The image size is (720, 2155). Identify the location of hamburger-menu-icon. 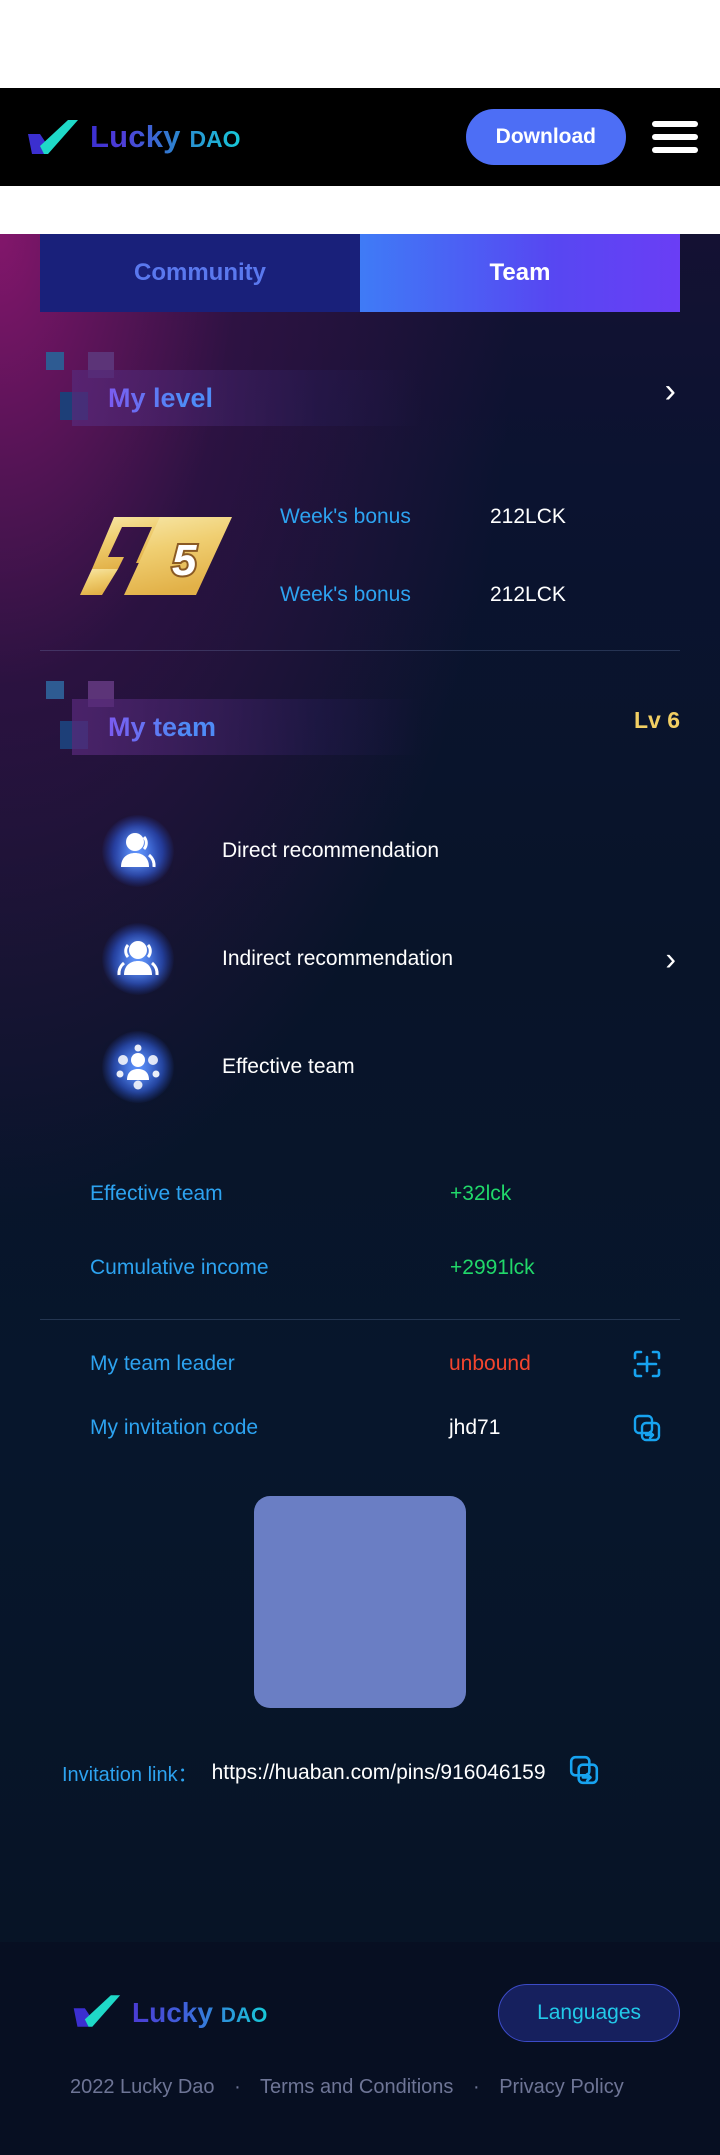
(675, 137).